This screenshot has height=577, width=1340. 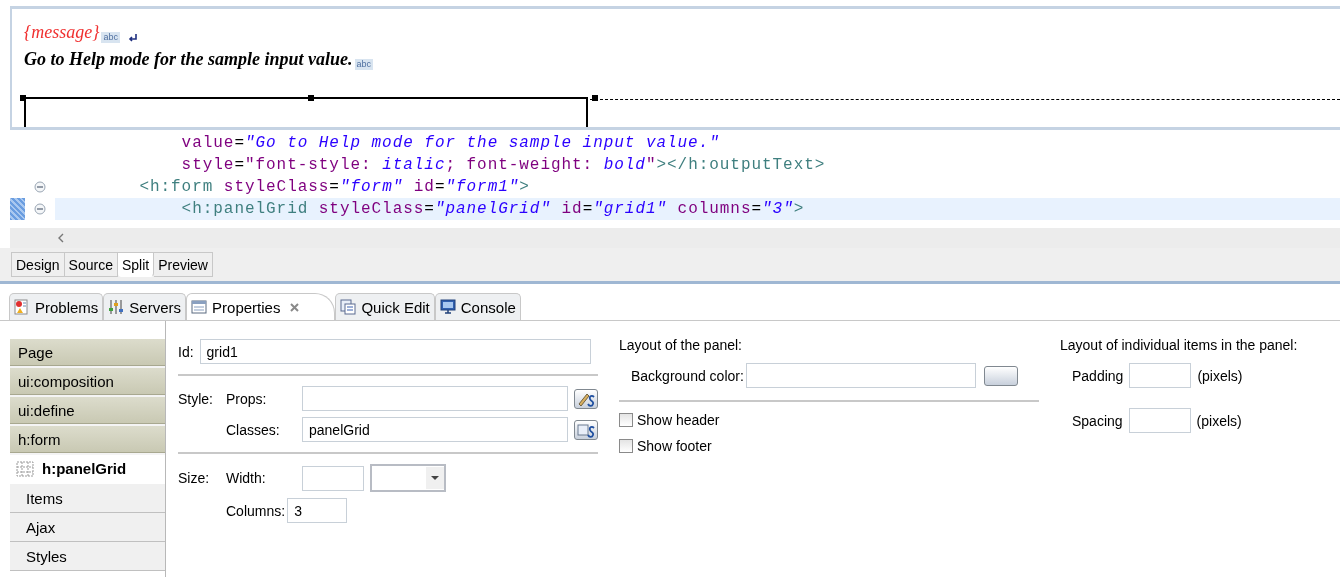 What do you see at coordinates (136, 264) in the screenshot?
I see `editor-tab: Split` at bounding box center [136, 264].